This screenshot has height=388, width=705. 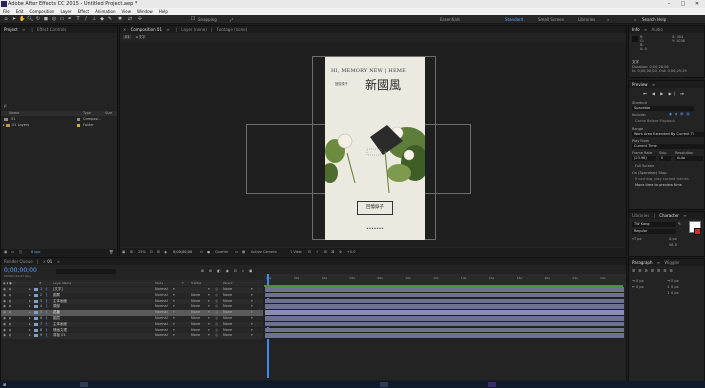 What do you see at coordinates (132, 307) in the screenshot?
I see `layer-row: ◉ ◖ ▸ 4 ʈ 頭部 Normal ▾ None ▾ ◎ None ▾` at bounding box center [132, 307].